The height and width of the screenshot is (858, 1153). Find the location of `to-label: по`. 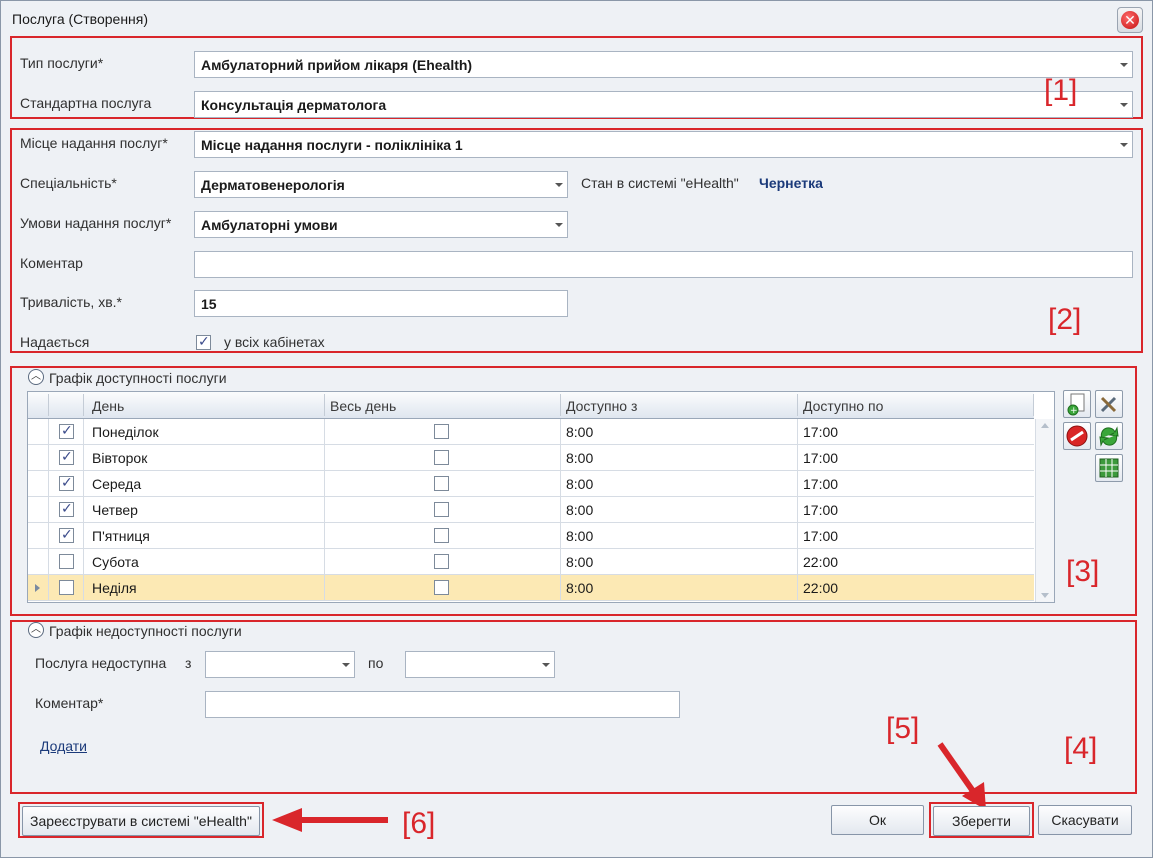

to-label: по is located at coordinates (376, 663).